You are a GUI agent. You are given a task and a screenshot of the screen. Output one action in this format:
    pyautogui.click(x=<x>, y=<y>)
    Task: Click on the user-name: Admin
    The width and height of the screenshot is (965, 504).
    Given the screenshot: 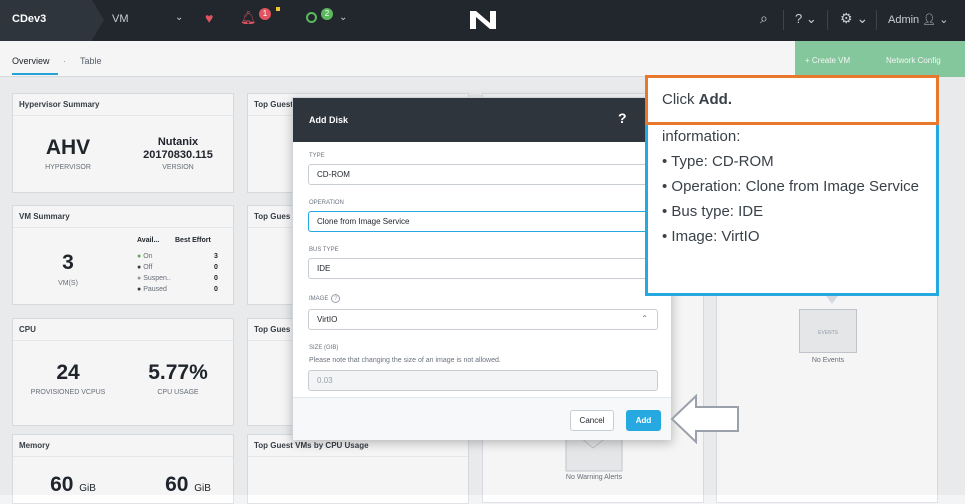 What is the action you would take?
    pyautogui.click(x=904, y=20)
    